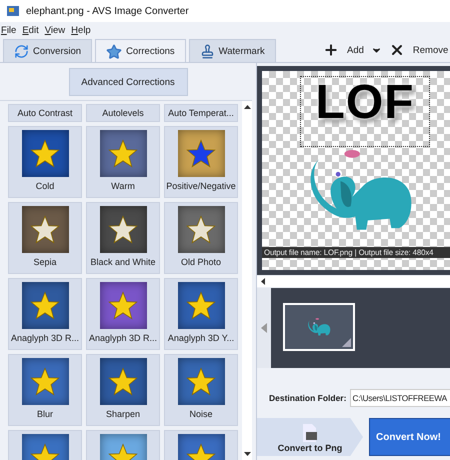 The height and width of the screenshot is (460, 450). Describe the element at coordinates (263, 281) in the screenshot. I see `scroll-left-icon` at that location.